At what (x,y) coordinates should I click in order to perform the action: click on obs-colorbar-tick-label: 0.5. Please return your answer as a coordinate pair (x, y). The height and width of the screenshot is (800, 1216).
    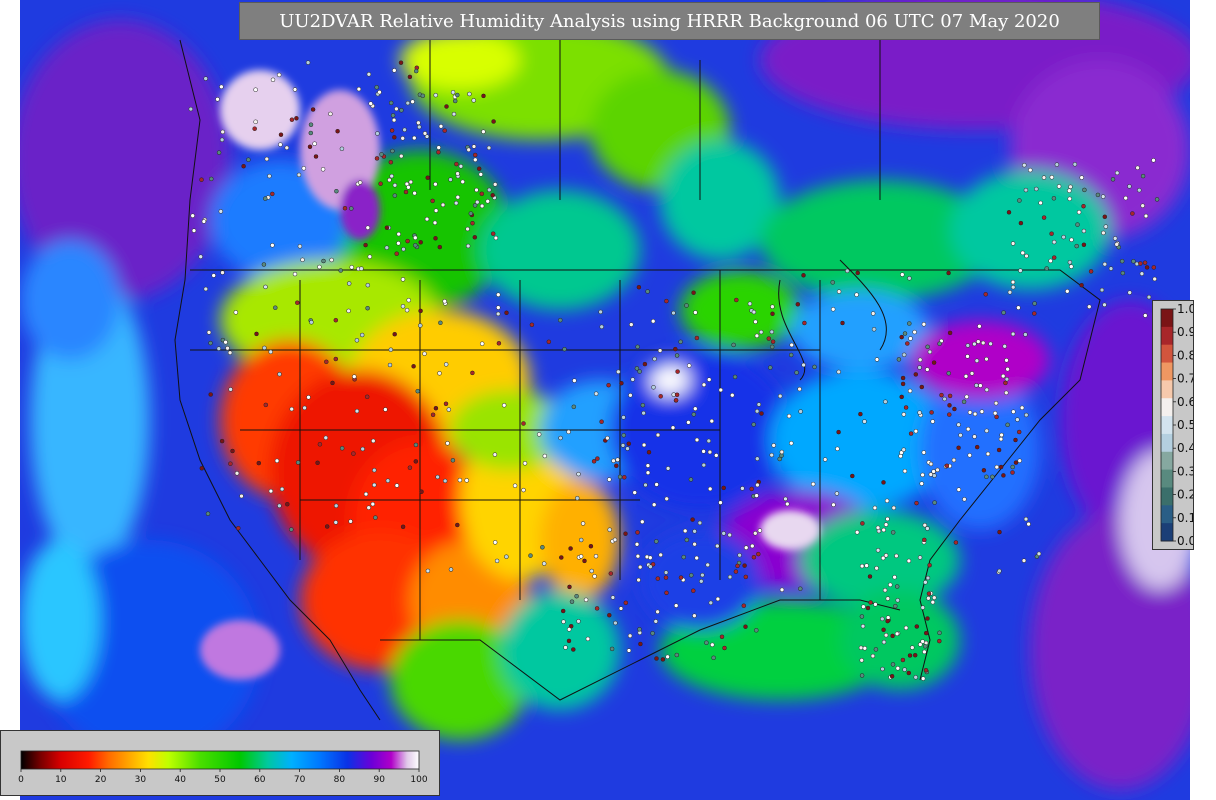
    Looking at the image, I should click on (1185, 425).